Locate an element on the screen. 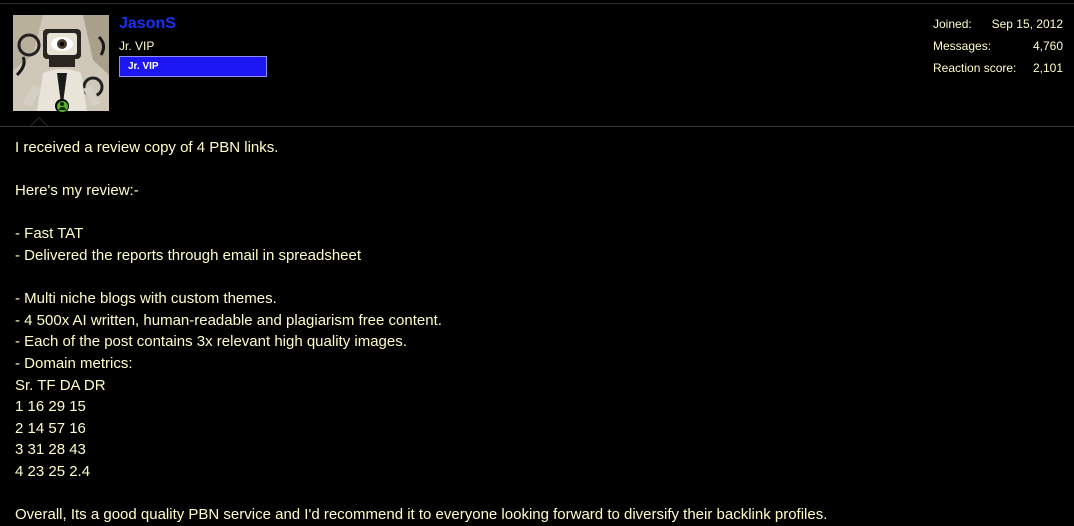 The width and height of the screenshot is (1074, 526). post-line: Here's my review:- is located at coordinates (77, 191).